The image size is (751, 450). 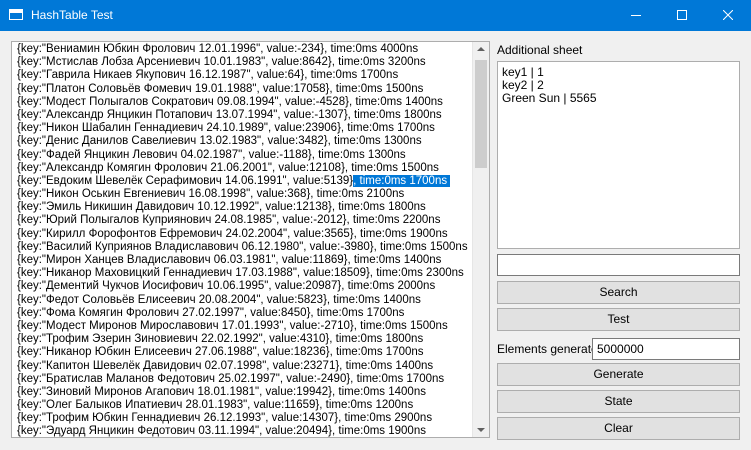 I want to click on elements-generate-label: Elements generate, so click(x=547, y=349).